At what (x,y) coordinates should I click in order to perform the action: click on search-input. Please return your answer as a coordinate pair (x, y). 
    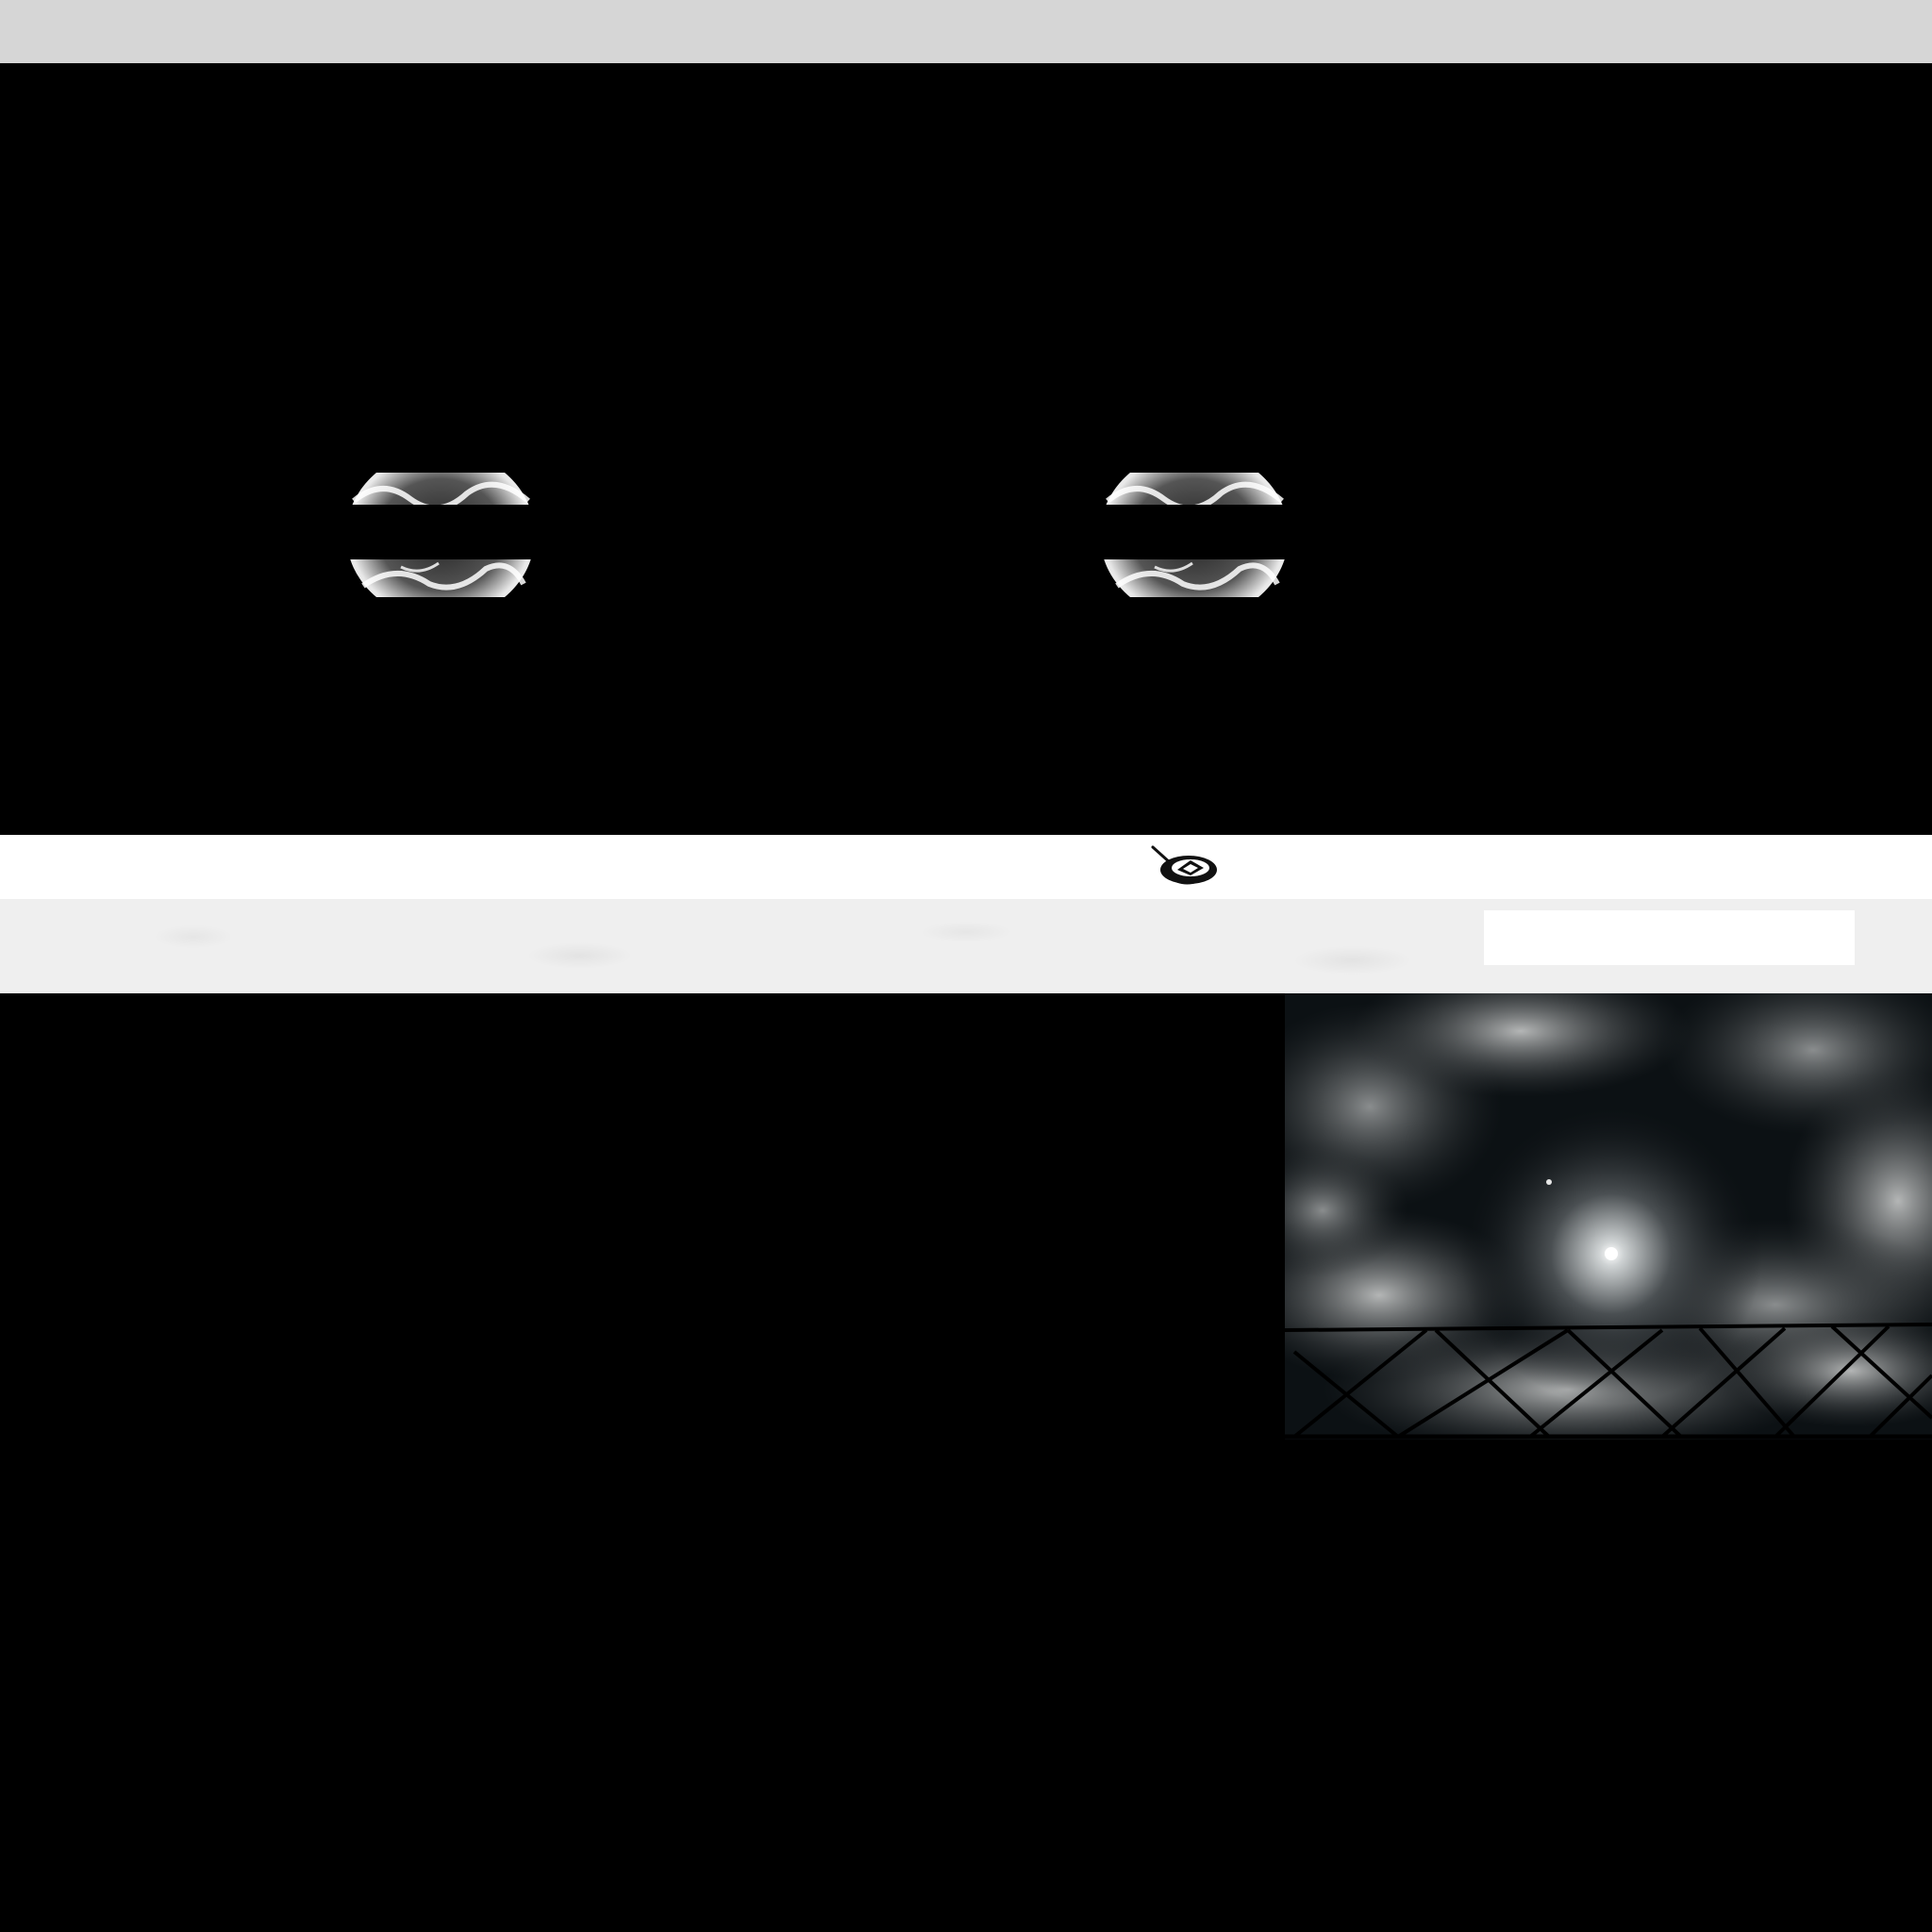
    Looking at the image, I should click on (1670, 937).